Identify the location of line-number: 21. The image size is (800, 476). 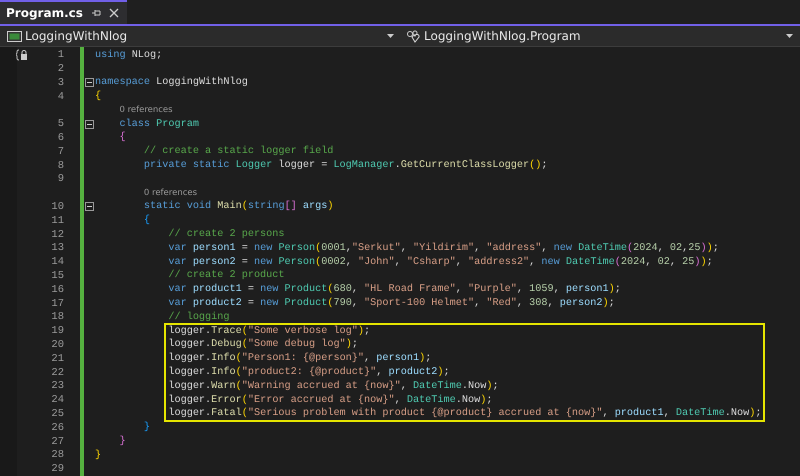
(57, 358).